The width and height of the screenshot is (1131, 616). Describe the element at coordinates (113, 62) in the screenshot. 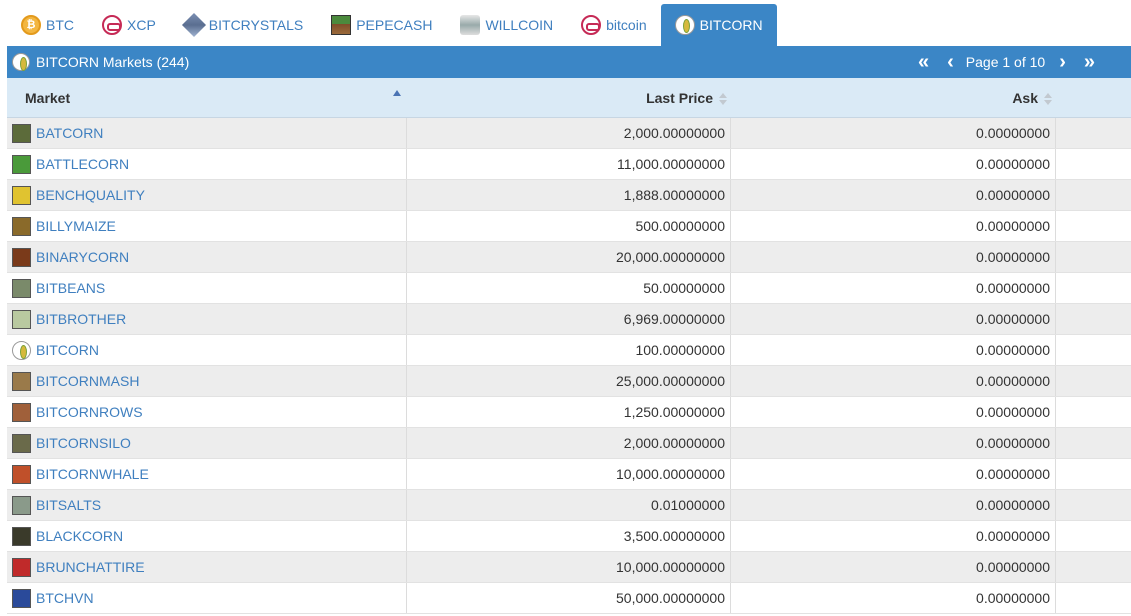

I see `panel-title: BITCORN Markets (244)` at that location.